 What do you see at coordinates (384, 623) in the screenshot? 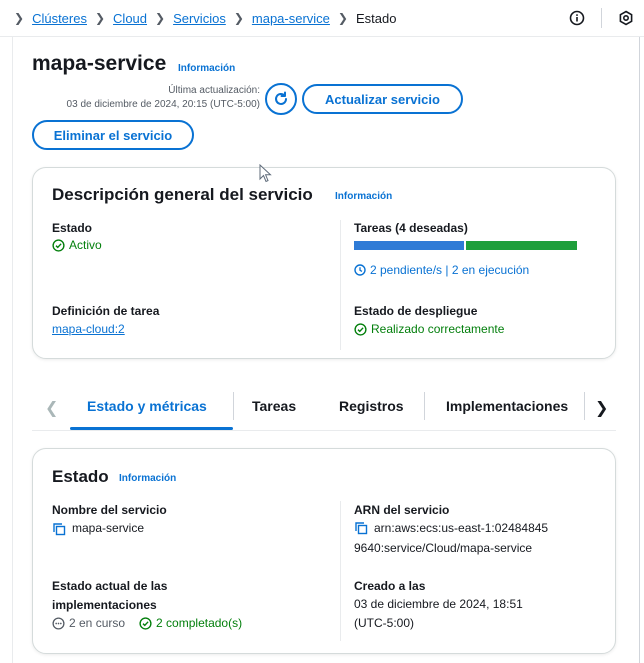
I see `created-value-timezone: (UTC-5:00)` at bounding box center [384, 623].